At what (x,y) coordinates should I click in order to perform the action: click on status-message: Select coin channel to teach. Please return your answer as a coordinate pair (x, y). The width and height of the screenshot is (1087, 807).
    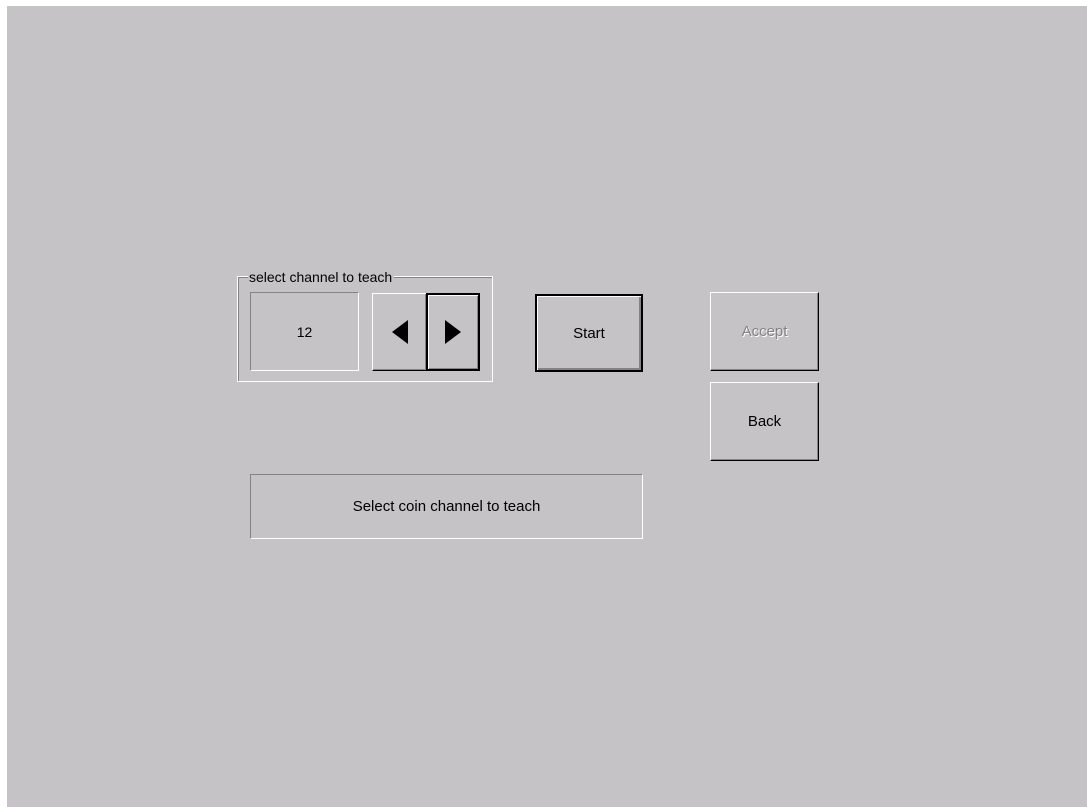
    Looking at the image, I should click on (446, 506).